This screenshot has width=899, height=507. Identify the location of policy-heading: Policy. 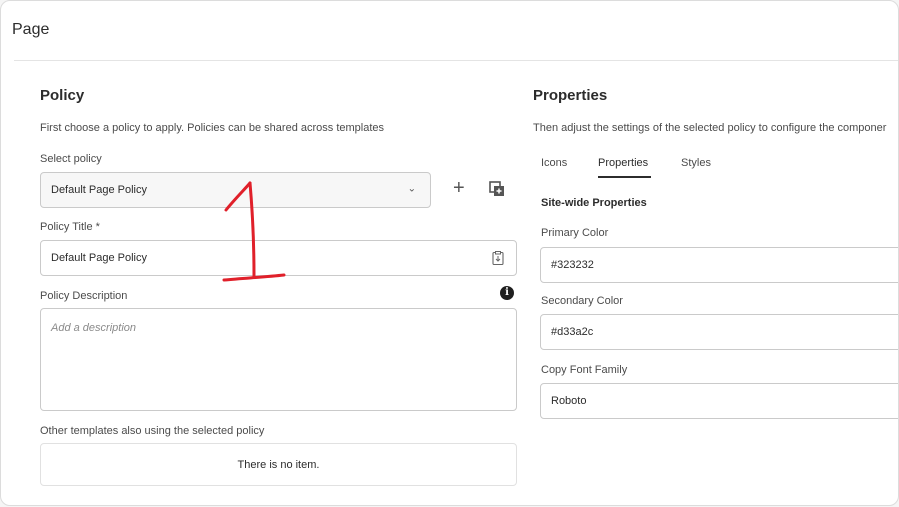
(62, 95).